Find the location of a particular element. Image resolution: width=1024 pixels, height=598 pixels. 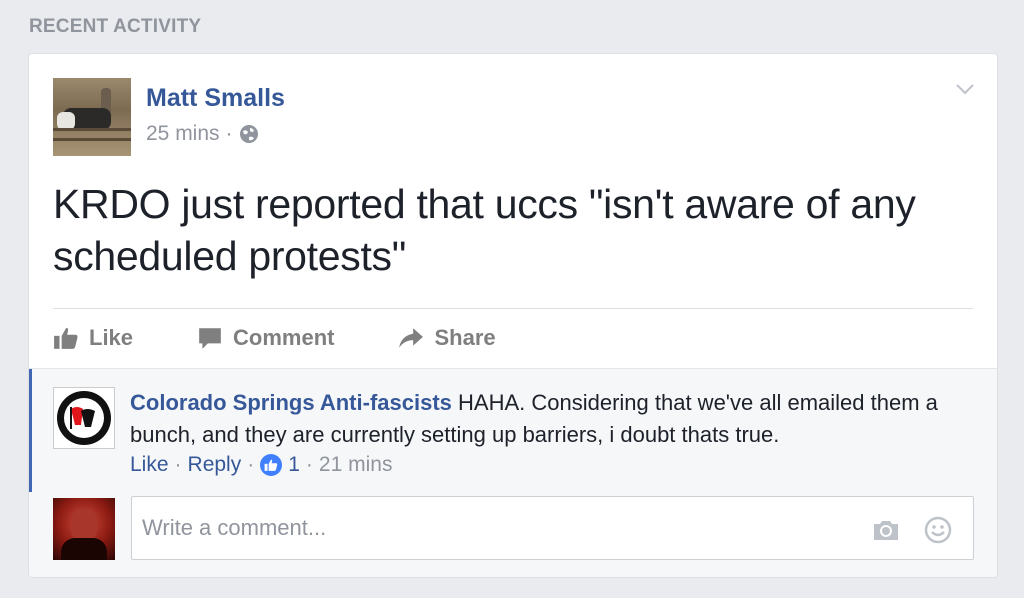

comment-like-link: Like is located at coordinates (149, 465).